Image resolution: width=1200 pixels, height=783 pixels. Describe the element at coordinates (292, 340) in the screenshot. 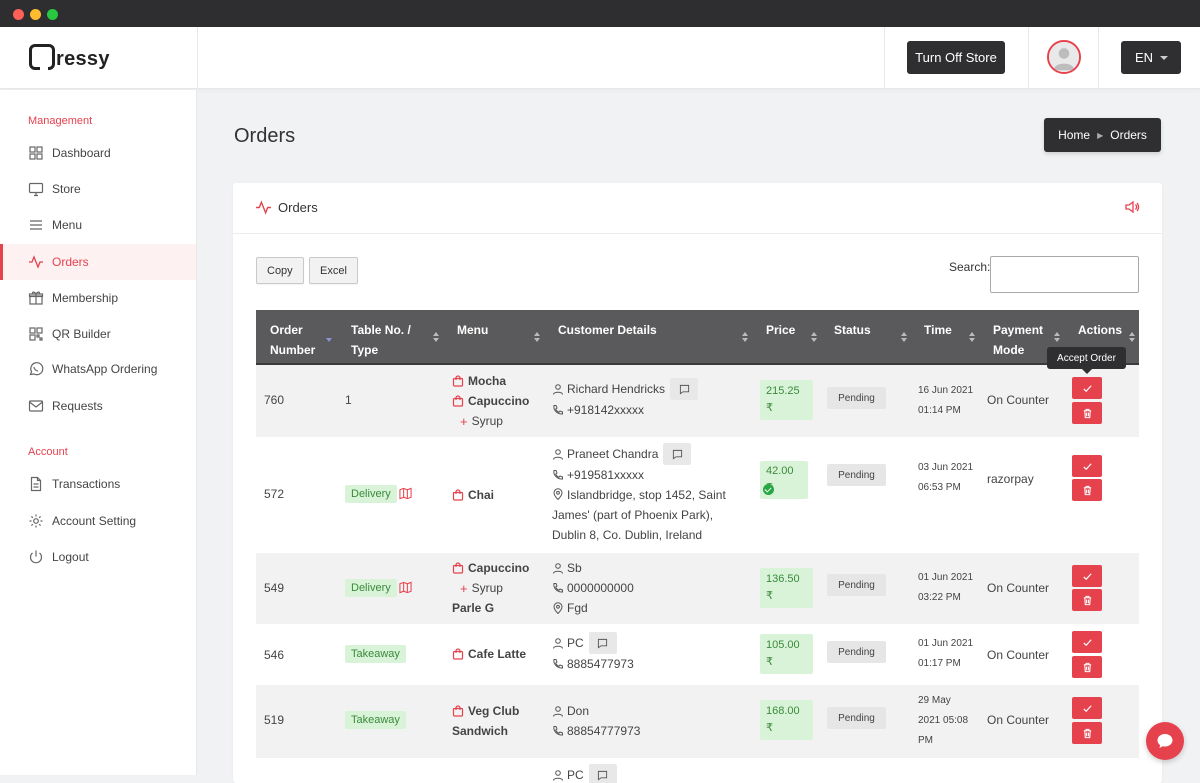

I see `column-header-order-number: Order Number` at that location.